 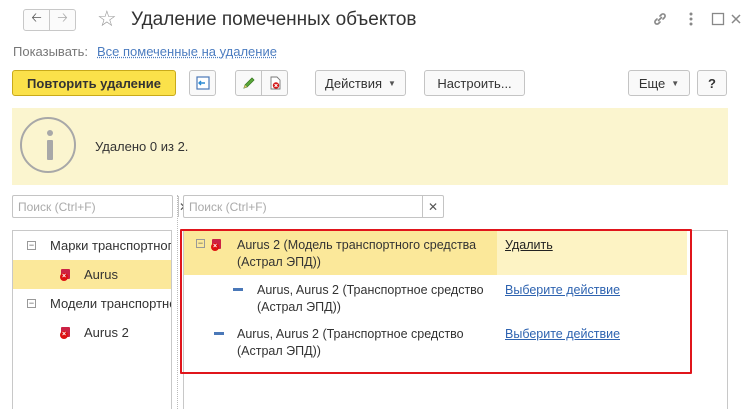 What do you see at coordinates (660, 19) in the screenshot?
I see `link-icon` at bounding box center [660, 19].